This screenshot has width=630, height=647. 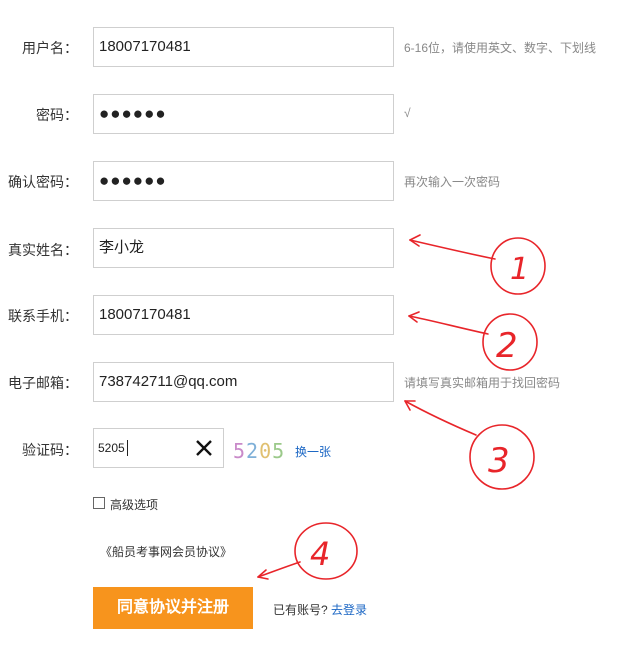 I want to click on text-caret, so click(x=127, y=448).